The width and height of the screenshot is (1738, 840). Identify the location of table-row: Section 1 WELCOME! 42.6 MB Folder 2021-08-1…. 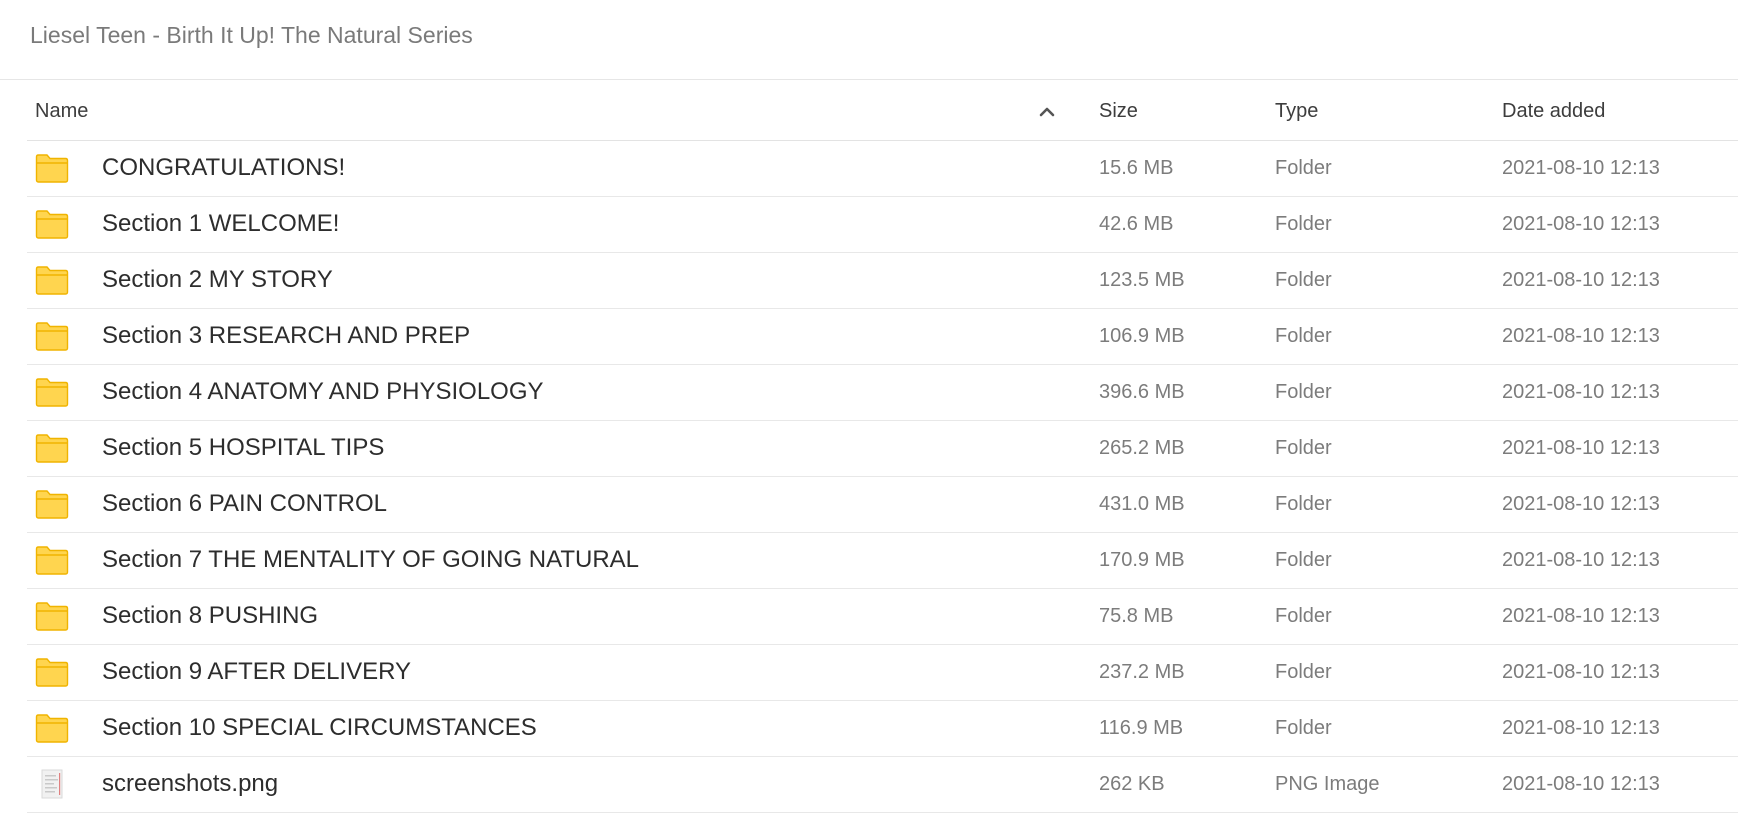
(882, 225).